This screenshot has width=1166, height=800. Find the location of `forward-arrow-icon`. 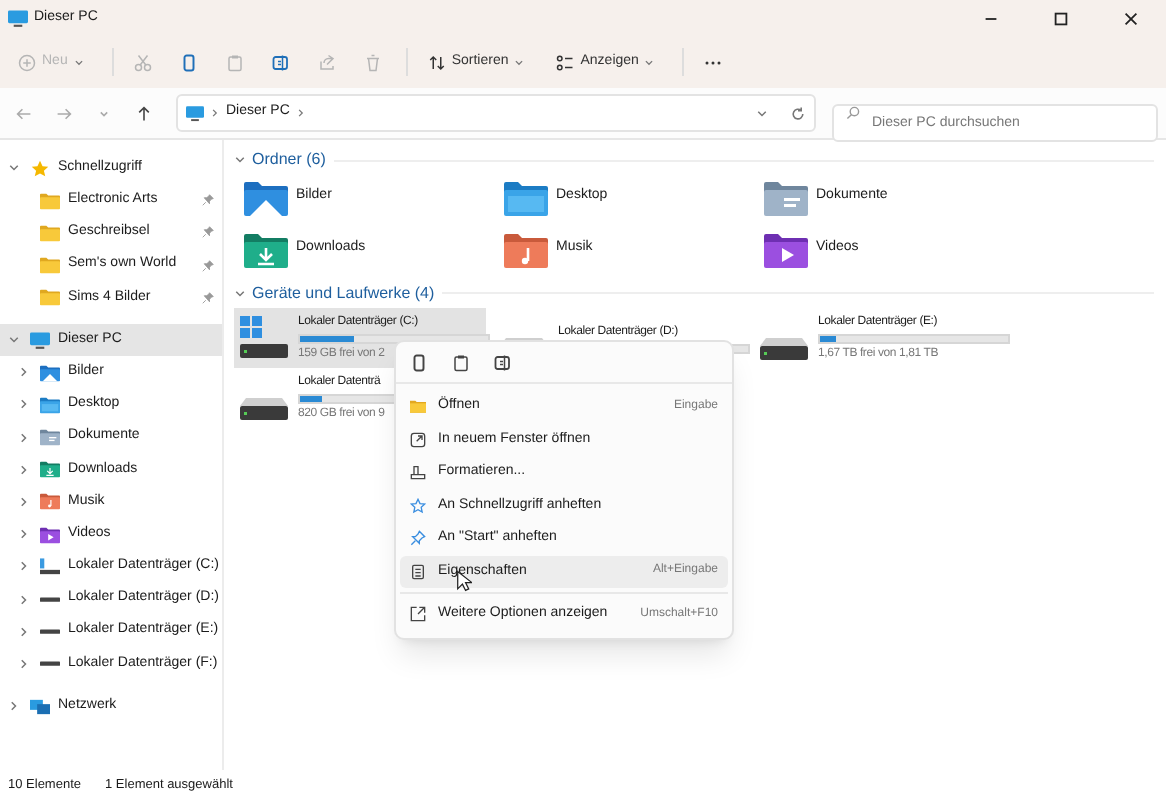

forward-arrow-icon is located at coordinates (64, 113).